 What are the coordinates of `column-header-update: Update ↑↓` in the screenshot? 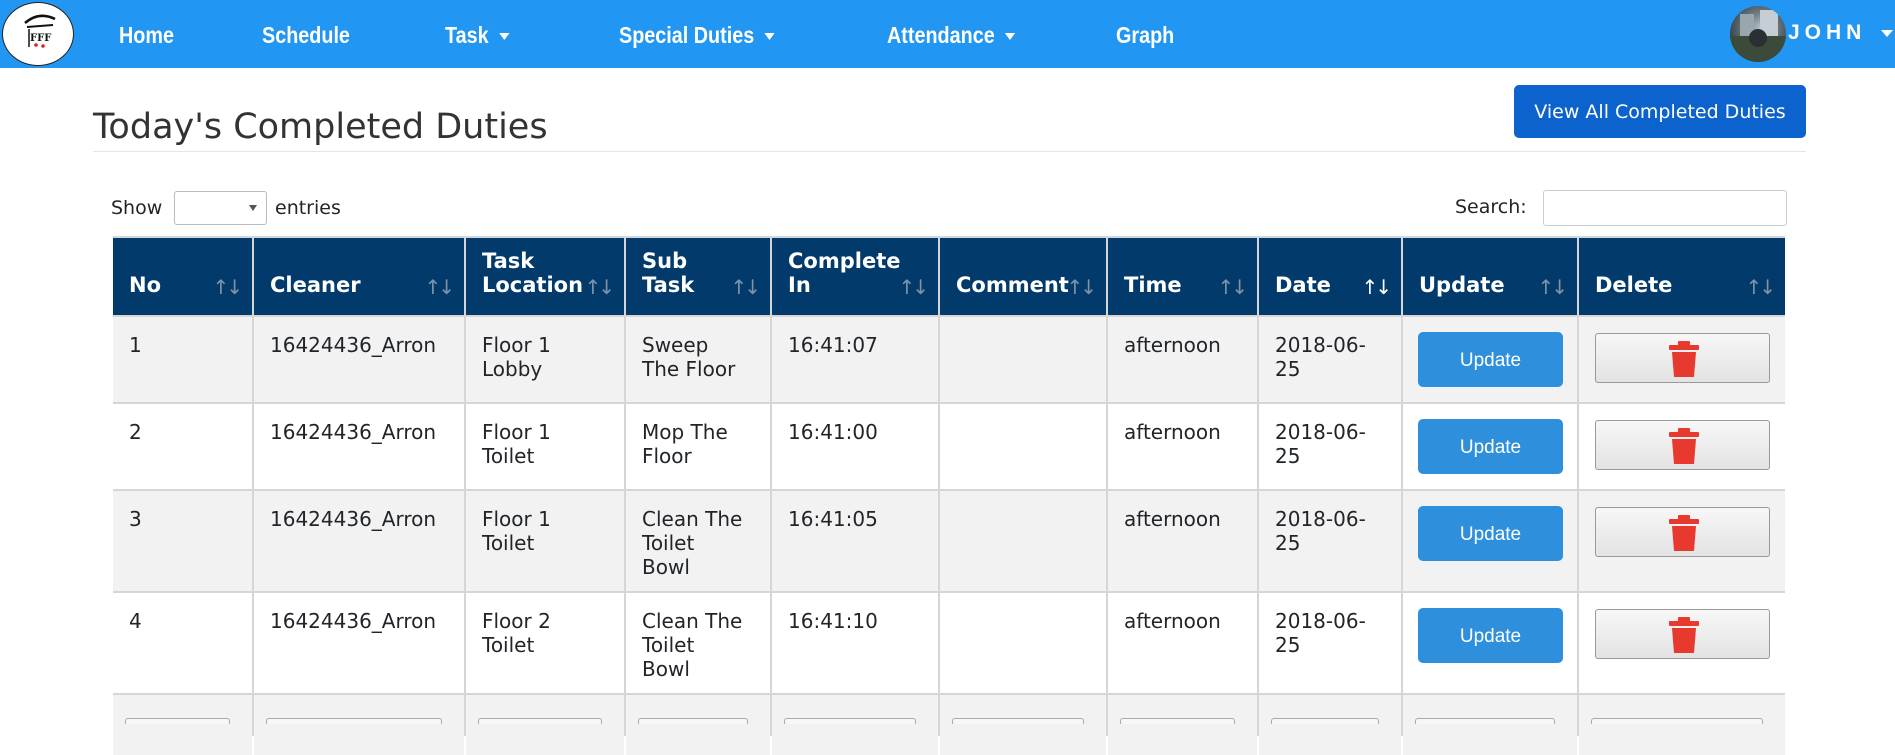 It's located at (1490, 276).